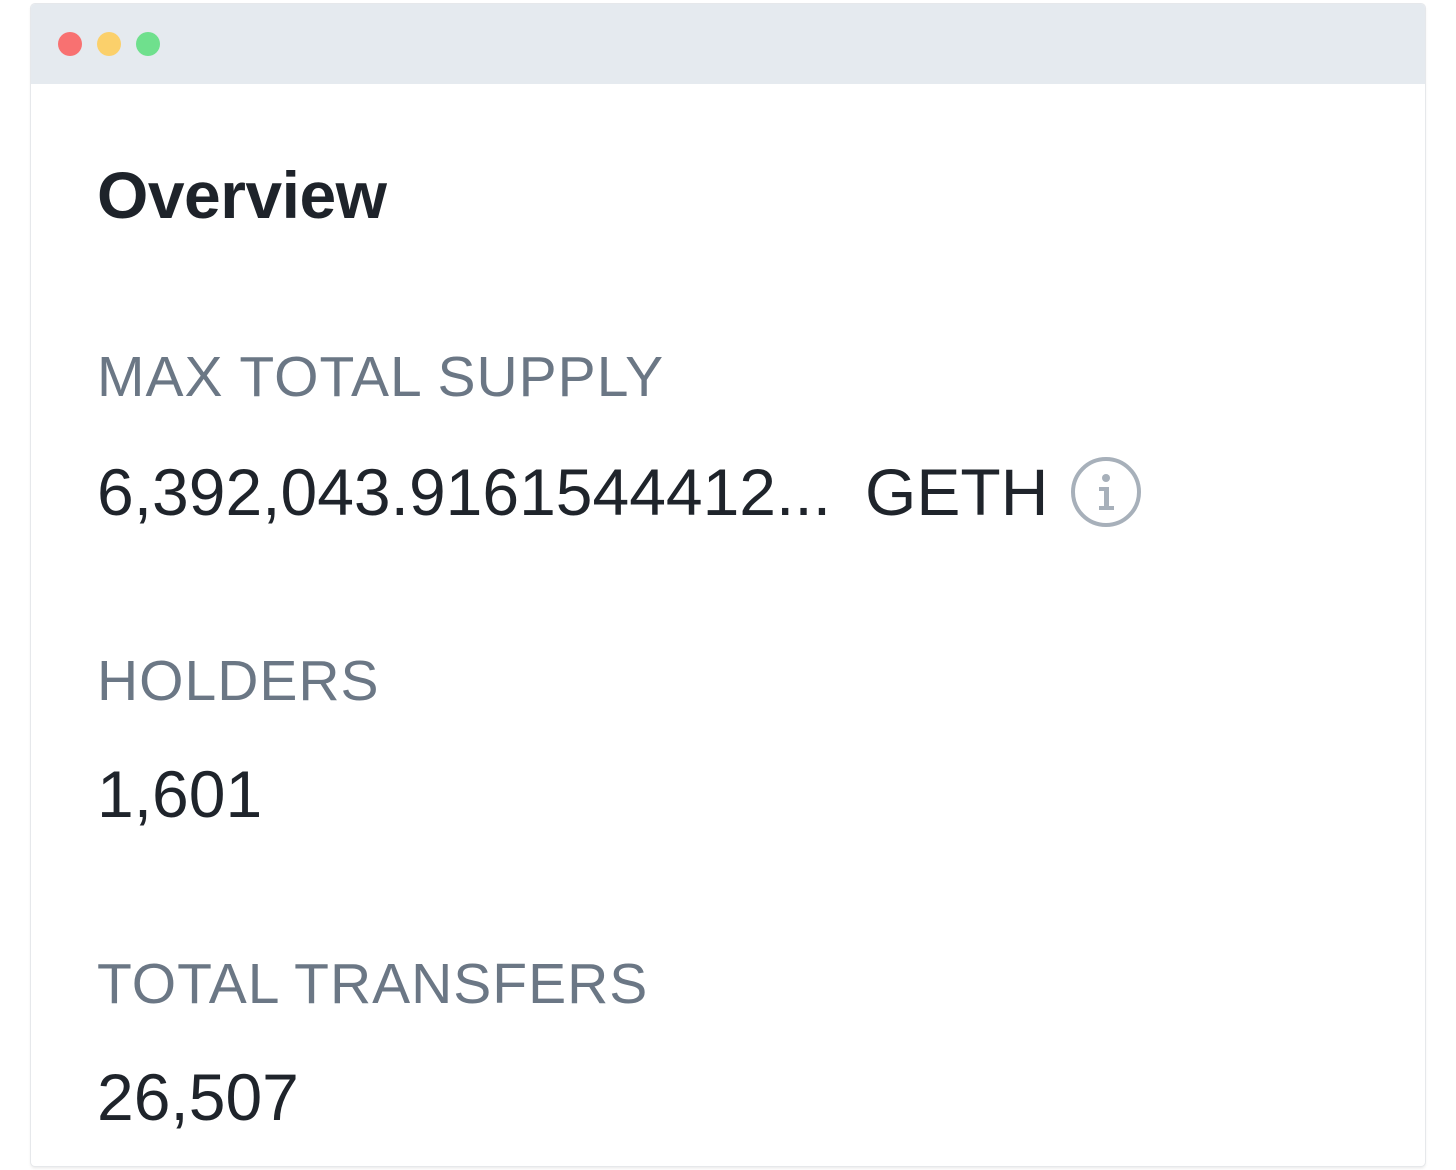 This screenshot has height=1170, width=1456. Describe the element at coordinates (381, 377) in the screenshot. I see `max-total-supply-label: MAX TOTAL SUPPLY` at that location.